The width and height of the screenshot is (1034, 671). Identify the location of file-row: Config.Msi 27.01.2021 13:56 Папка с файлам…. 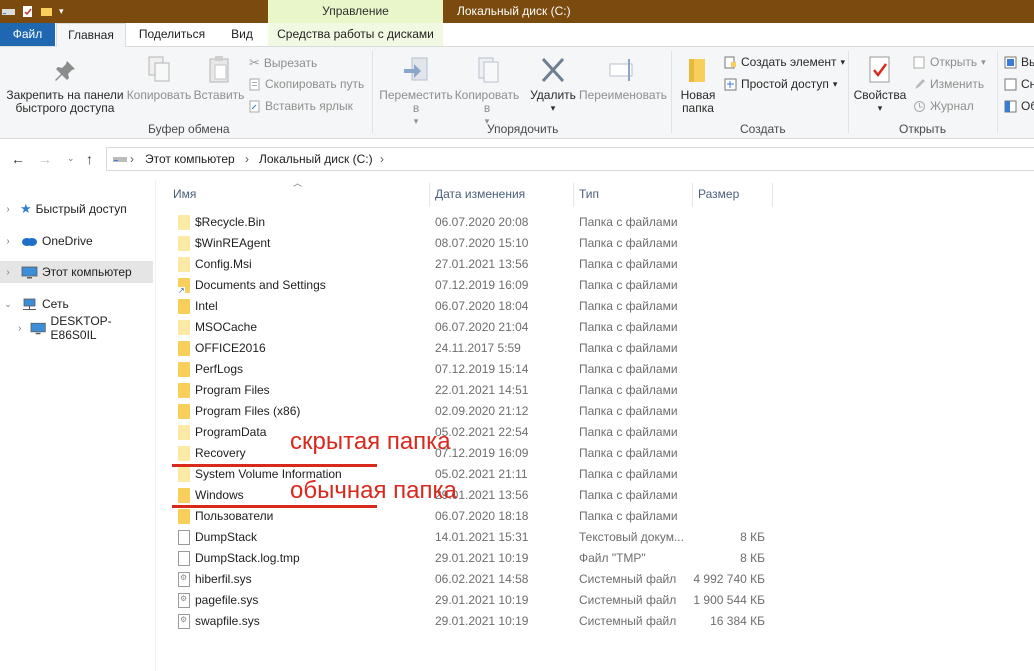
(472, 264).